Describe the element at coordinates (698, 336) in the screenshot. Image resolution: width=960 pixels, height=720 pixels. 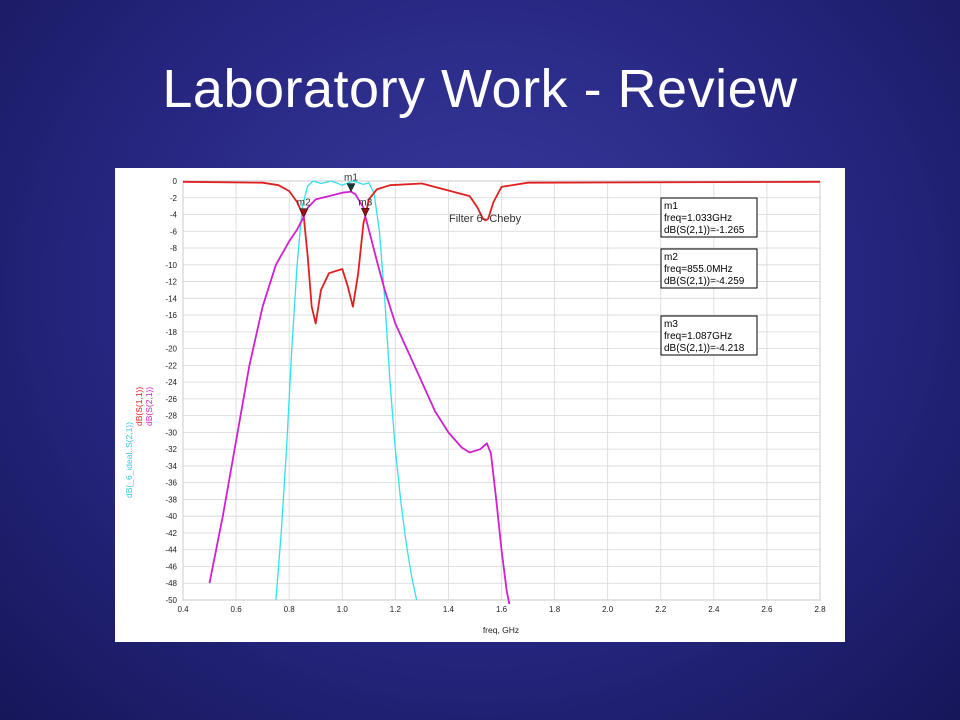
I see `marker-m3-freq: freq=1.087GHz` at that location.